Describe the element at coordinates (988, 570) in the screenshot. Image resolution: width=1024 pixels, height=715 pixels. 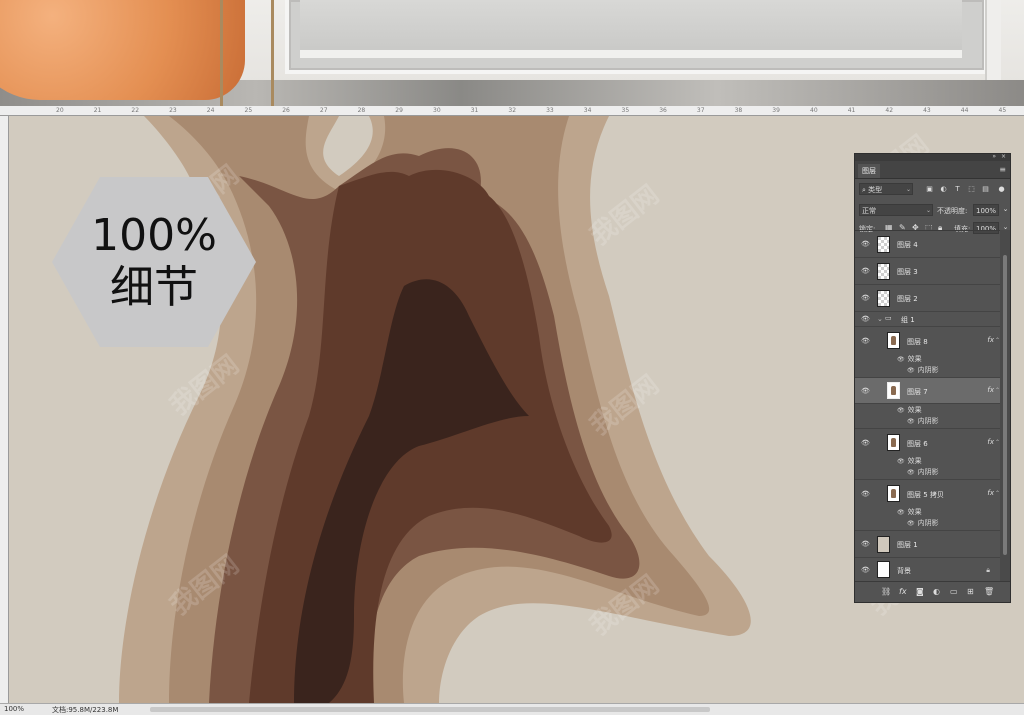
I see `lock-icon: 🔒︎` at that location.